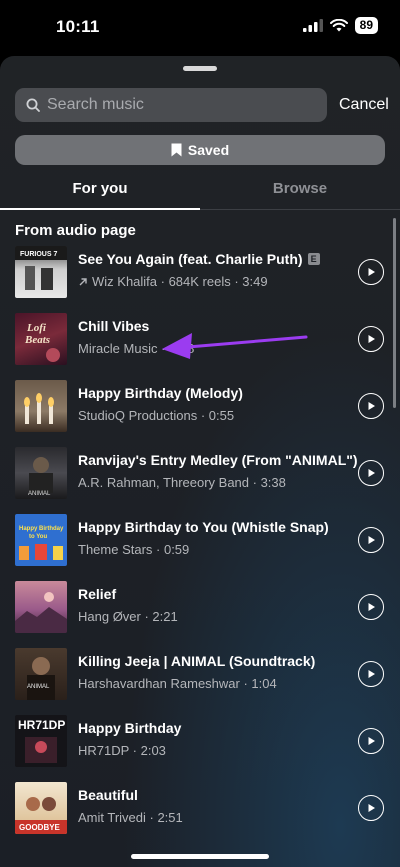 This screenshot has height=867, width=400. I want to click on track-subtitle: Hang Øver · 2:21, so click(128, 616).